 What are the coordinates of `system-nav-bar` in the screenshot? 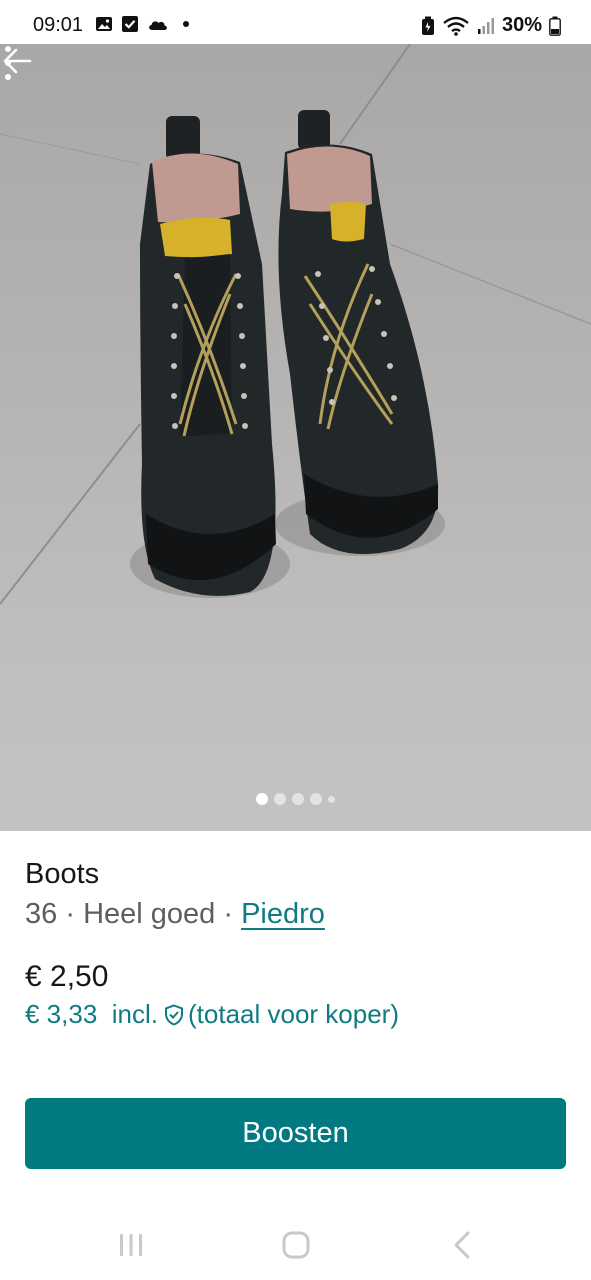 It's located at (295, 1245).